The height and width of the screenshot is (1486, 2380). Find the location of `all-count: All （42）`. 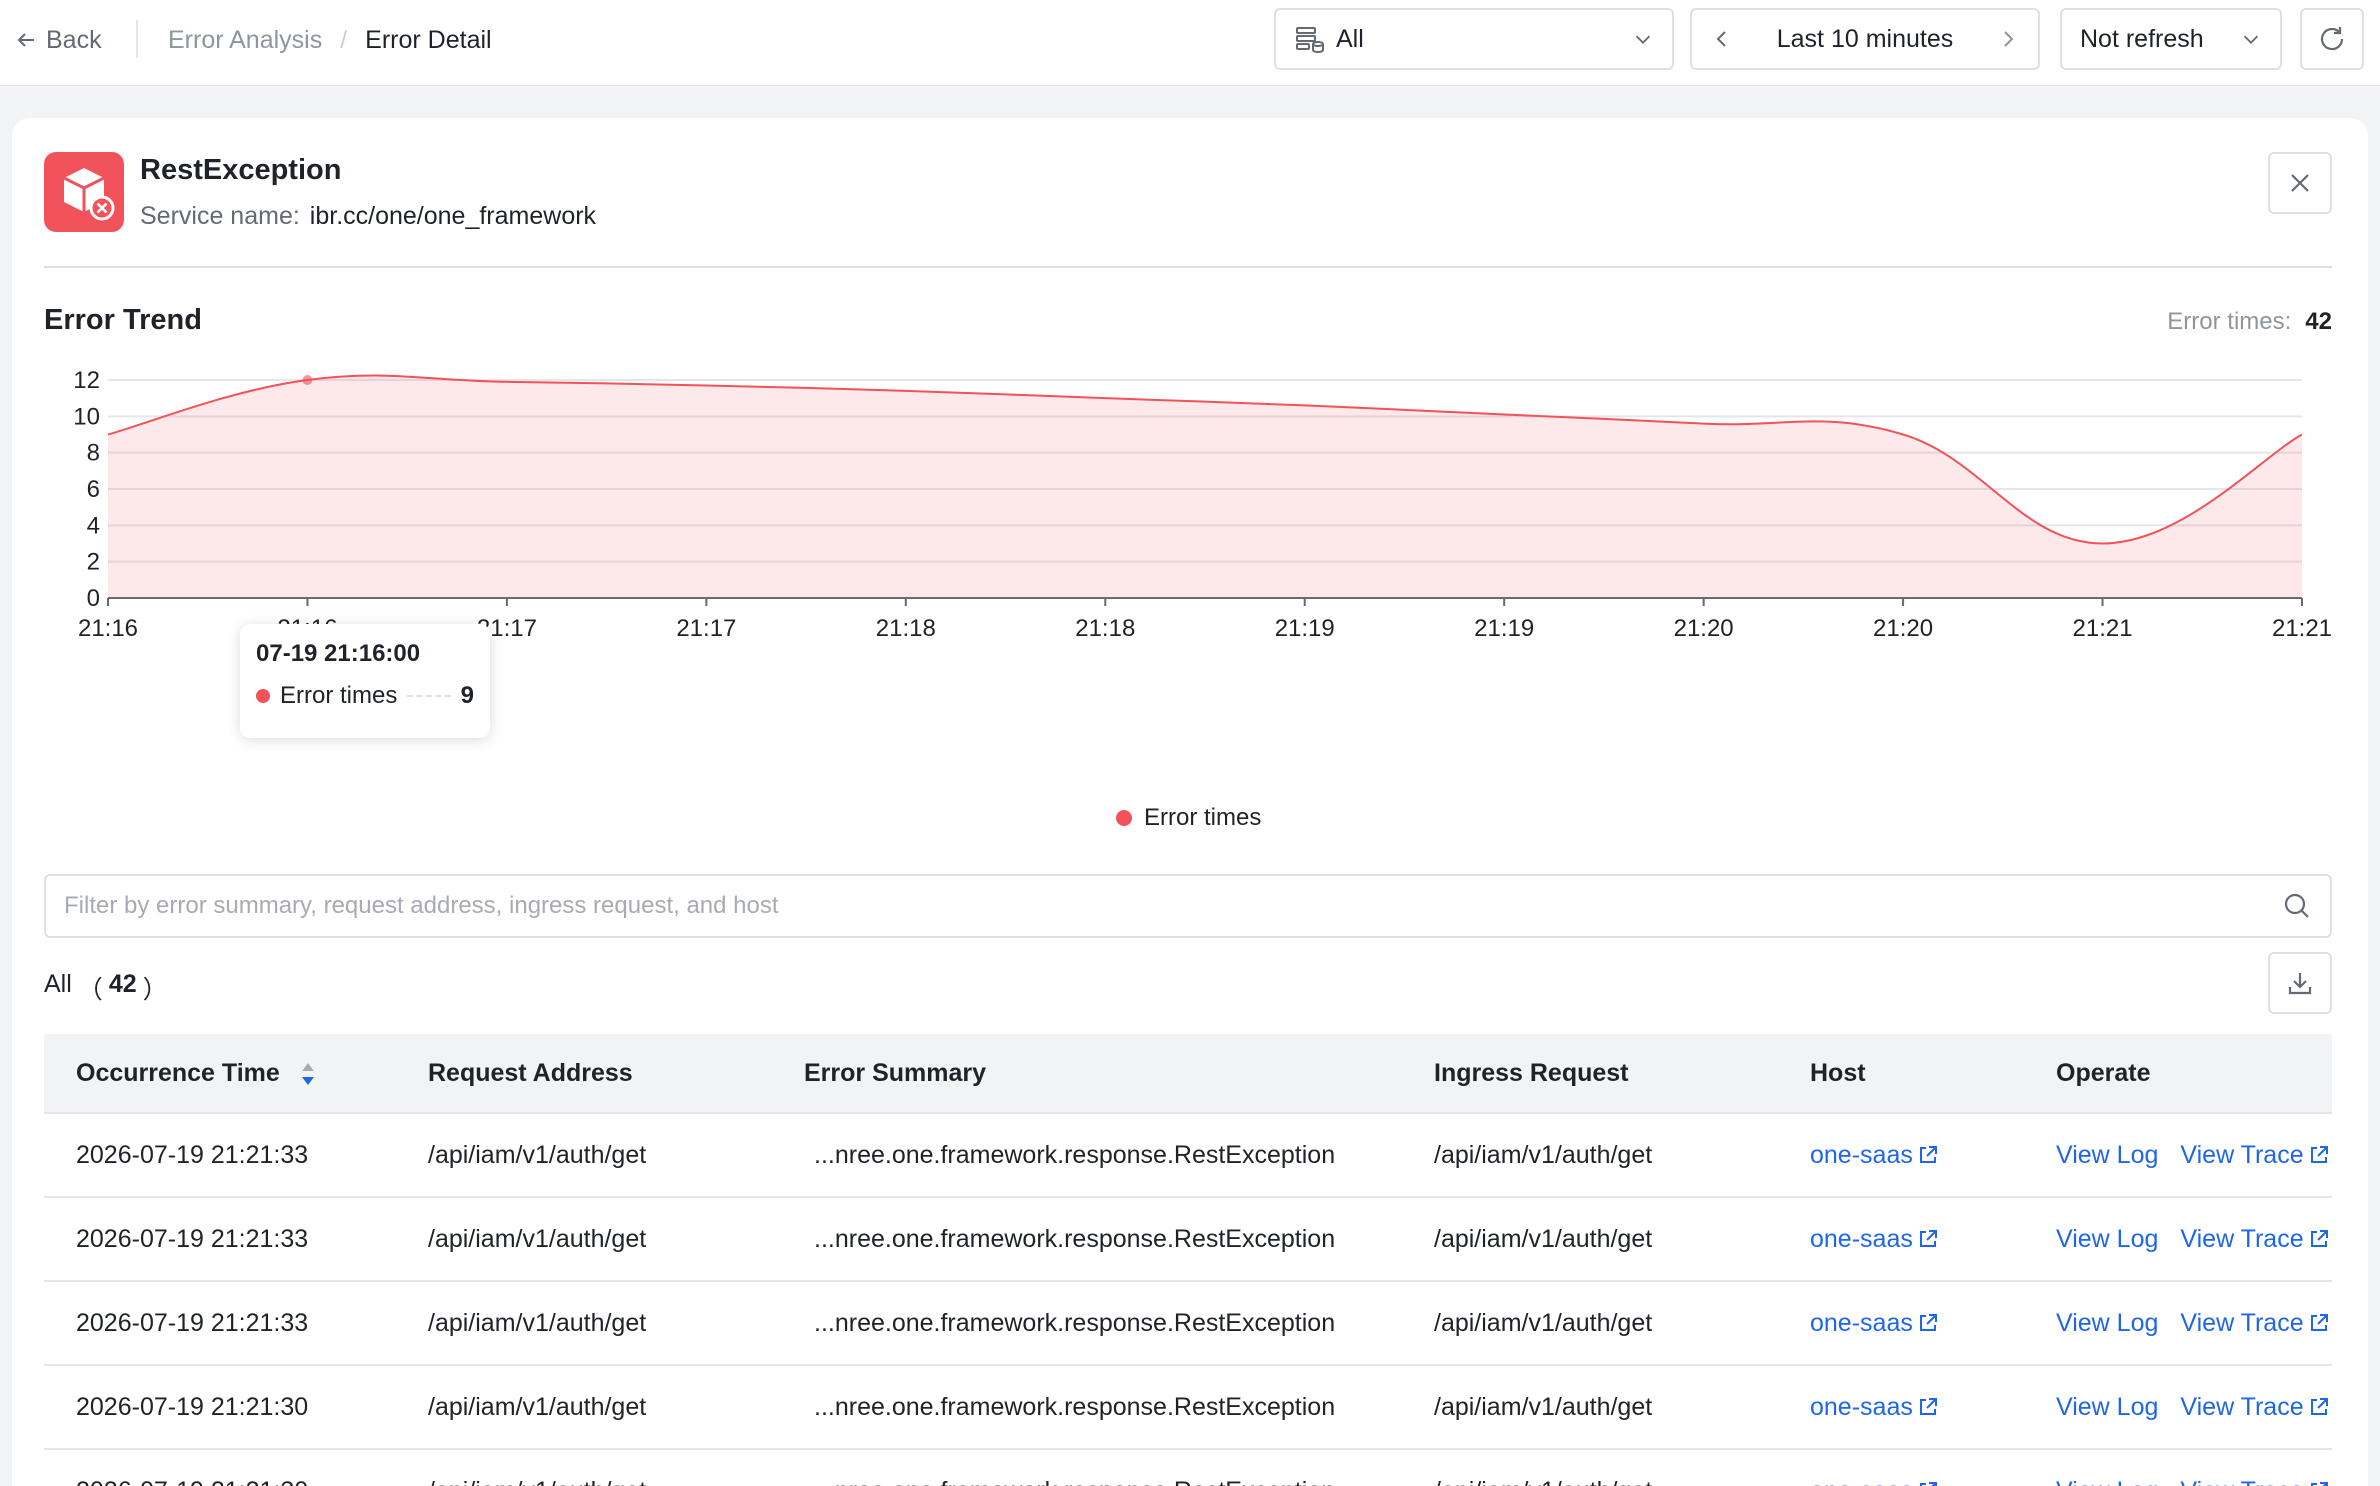

all-count: All （42） is located at coordinates (106, 988).